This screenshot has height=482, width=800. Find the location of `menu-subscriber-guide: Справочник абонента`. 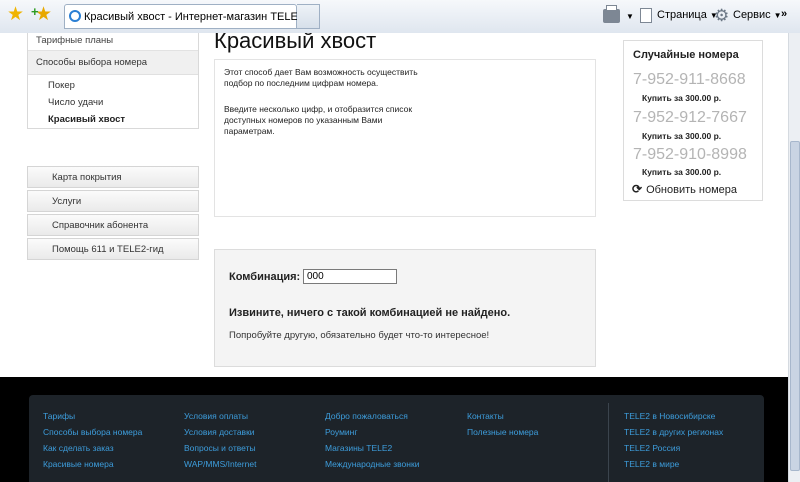

menu-subscriber-guide: Справочник абонента is located at coordinates (113, 225).